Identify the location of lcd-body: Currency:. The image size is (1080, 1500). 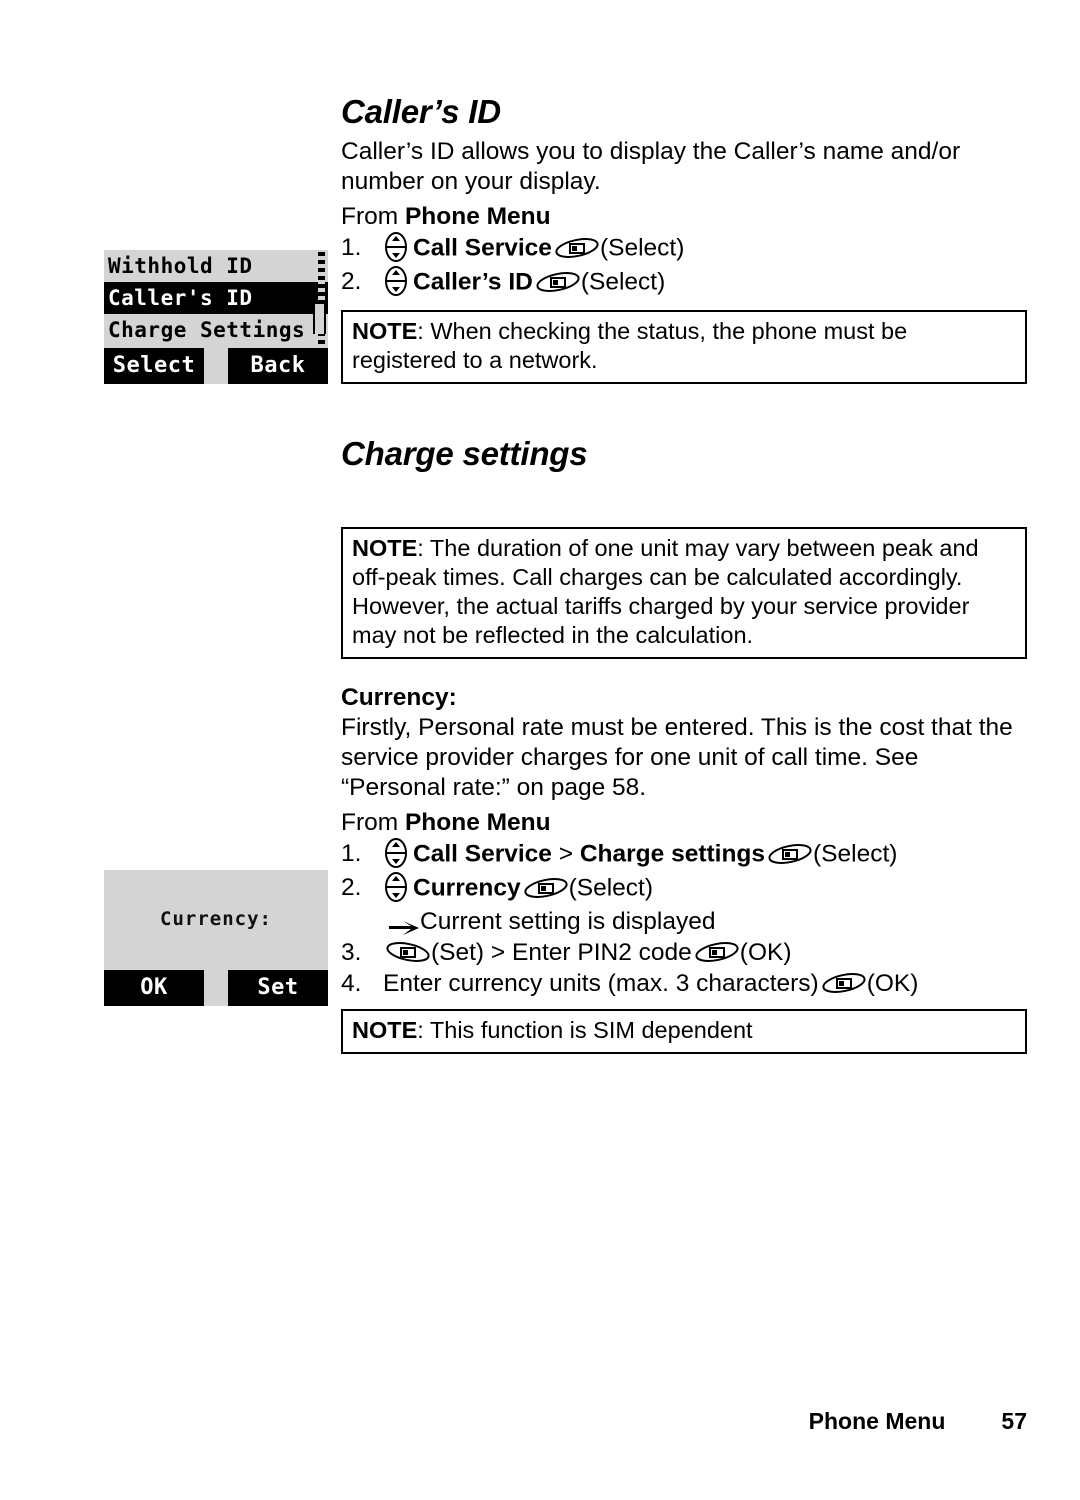
(216, 920).